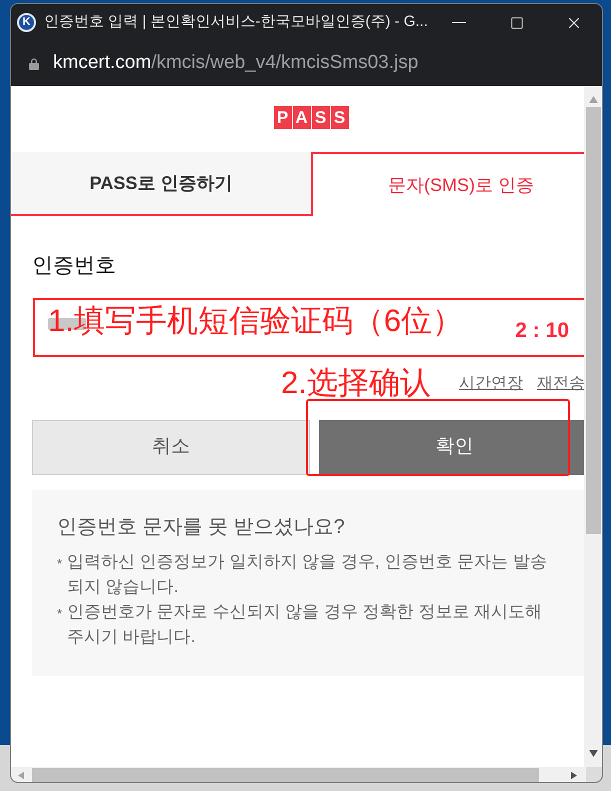 This screenshot has width=611, height=791. Describe the element at coordinates (34, 64) in the screenshot. I see `lock-icon` at that location.